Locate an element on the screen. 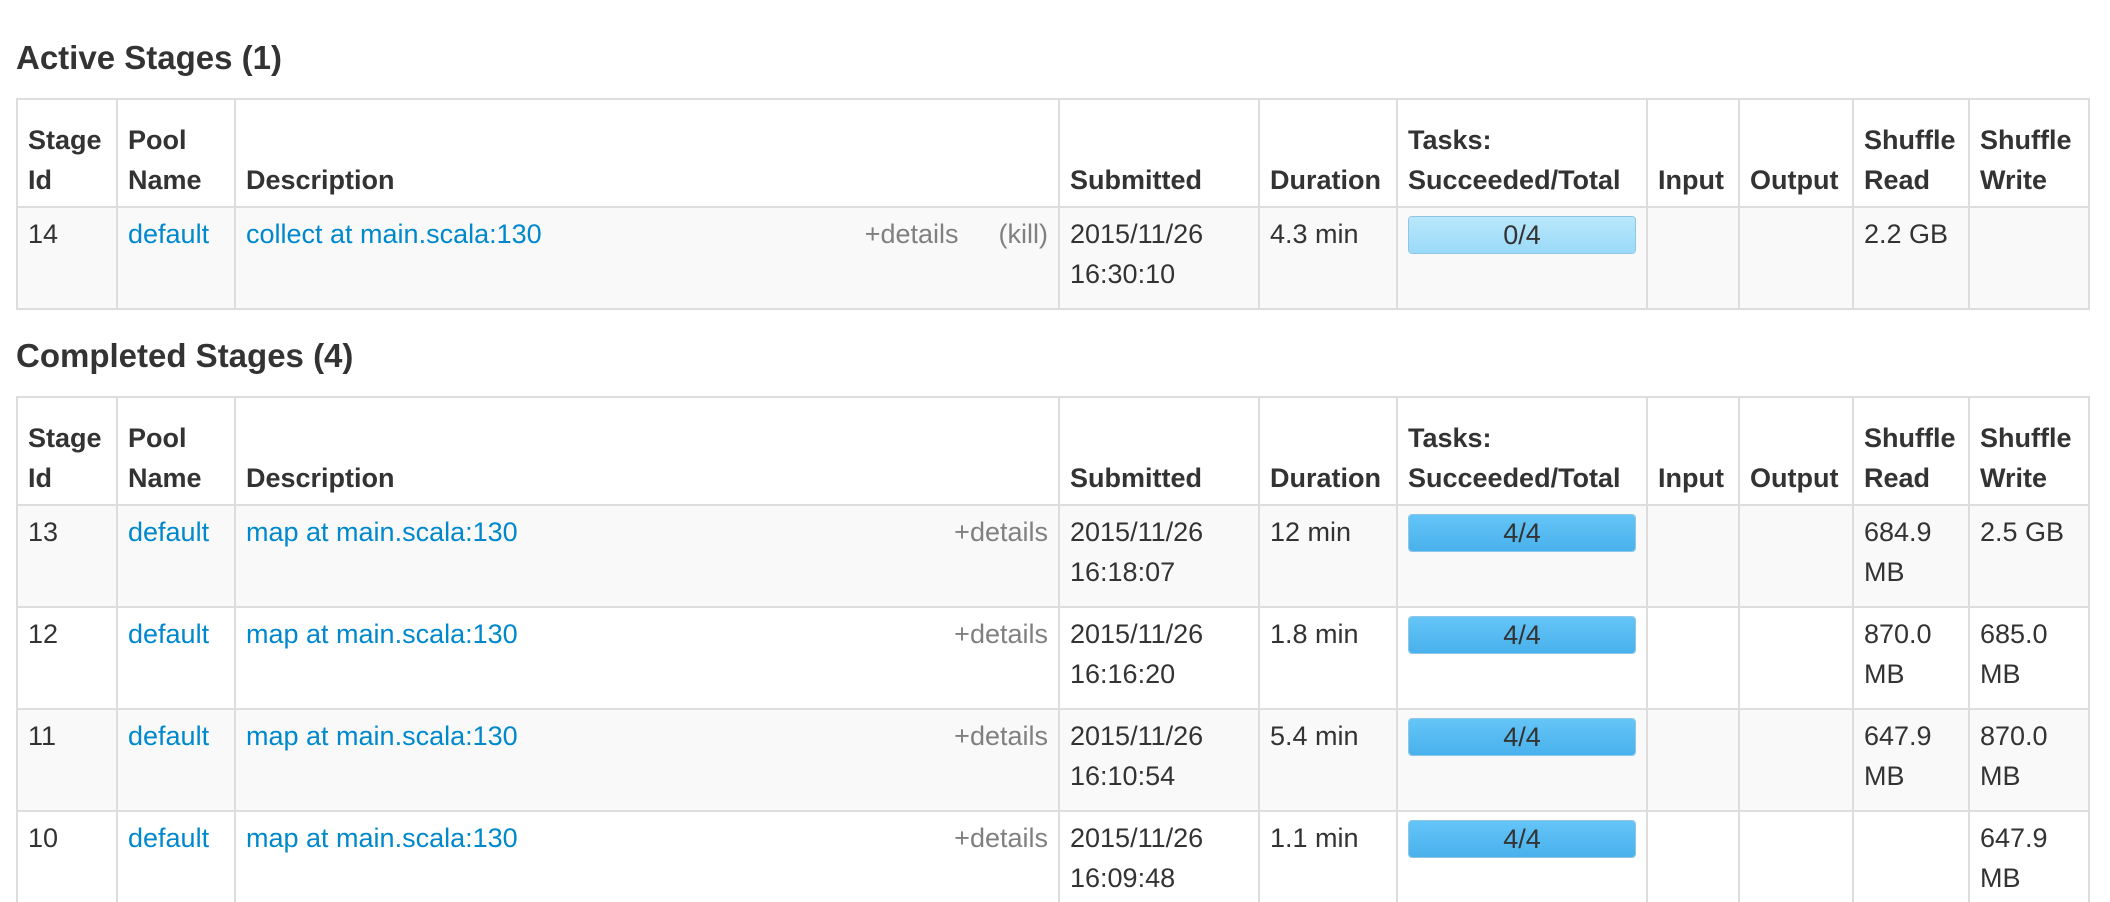 The height and width of the screenshot is (902, 2110). duration: 5.4 min is located at coordinates (1328, 760).